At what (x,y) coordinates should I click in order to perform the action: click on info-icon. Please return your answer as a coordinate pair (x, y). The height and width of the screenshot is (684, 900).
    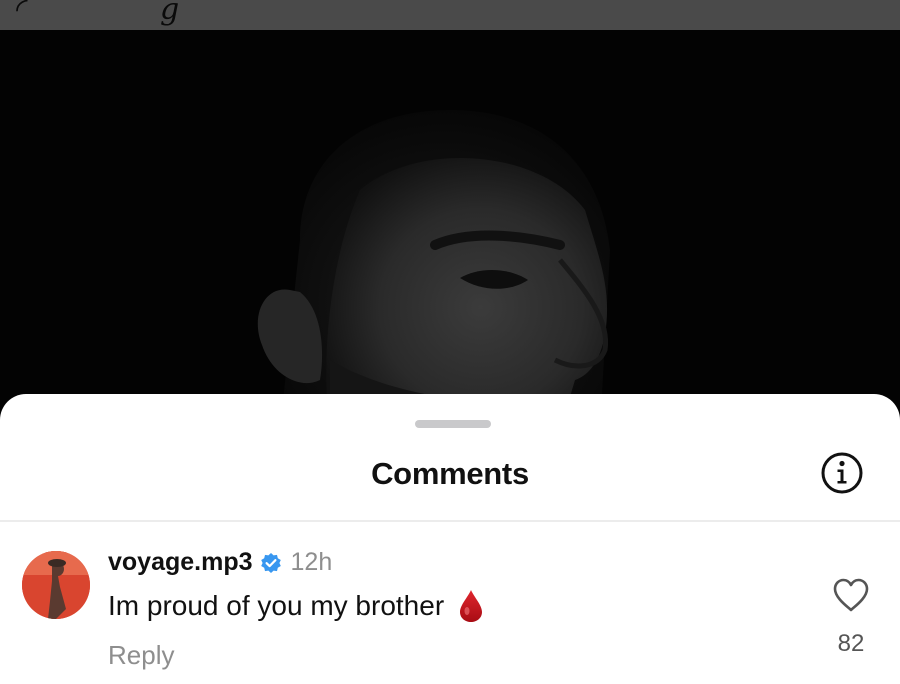
    Looking at the image, I should click on (842, 473).